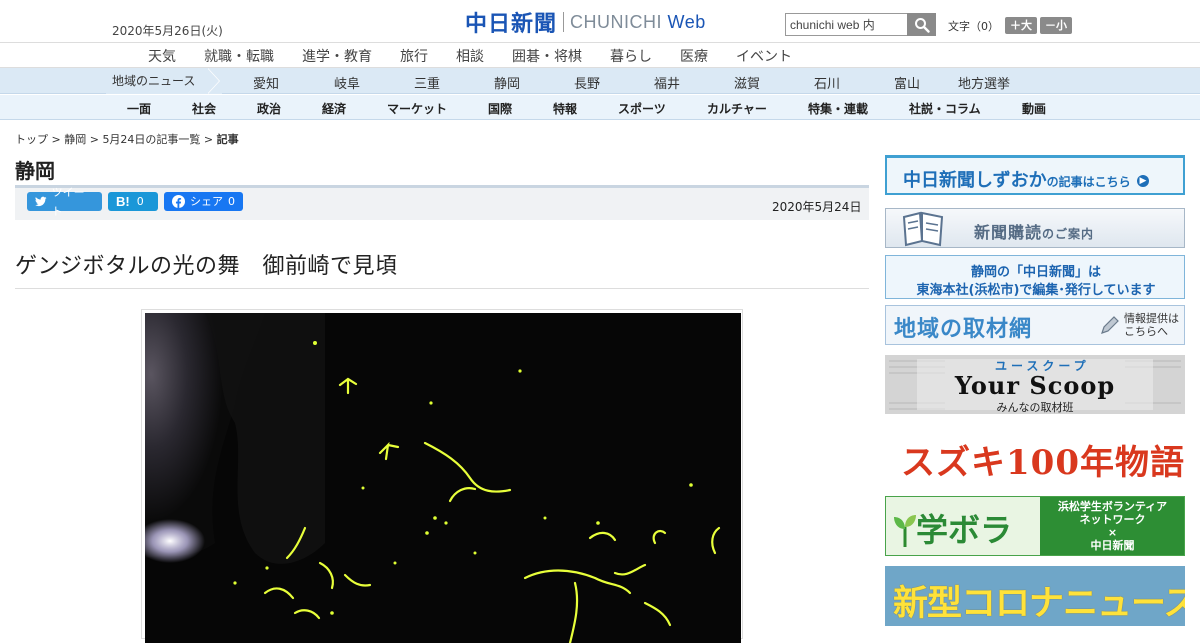 Image resolution: width=1200 pixels, height=643 pixels. Describe the element at coordinates (1112, 545) in the screenshot. I see `gakubora-line3: 中日新聞` at that location.